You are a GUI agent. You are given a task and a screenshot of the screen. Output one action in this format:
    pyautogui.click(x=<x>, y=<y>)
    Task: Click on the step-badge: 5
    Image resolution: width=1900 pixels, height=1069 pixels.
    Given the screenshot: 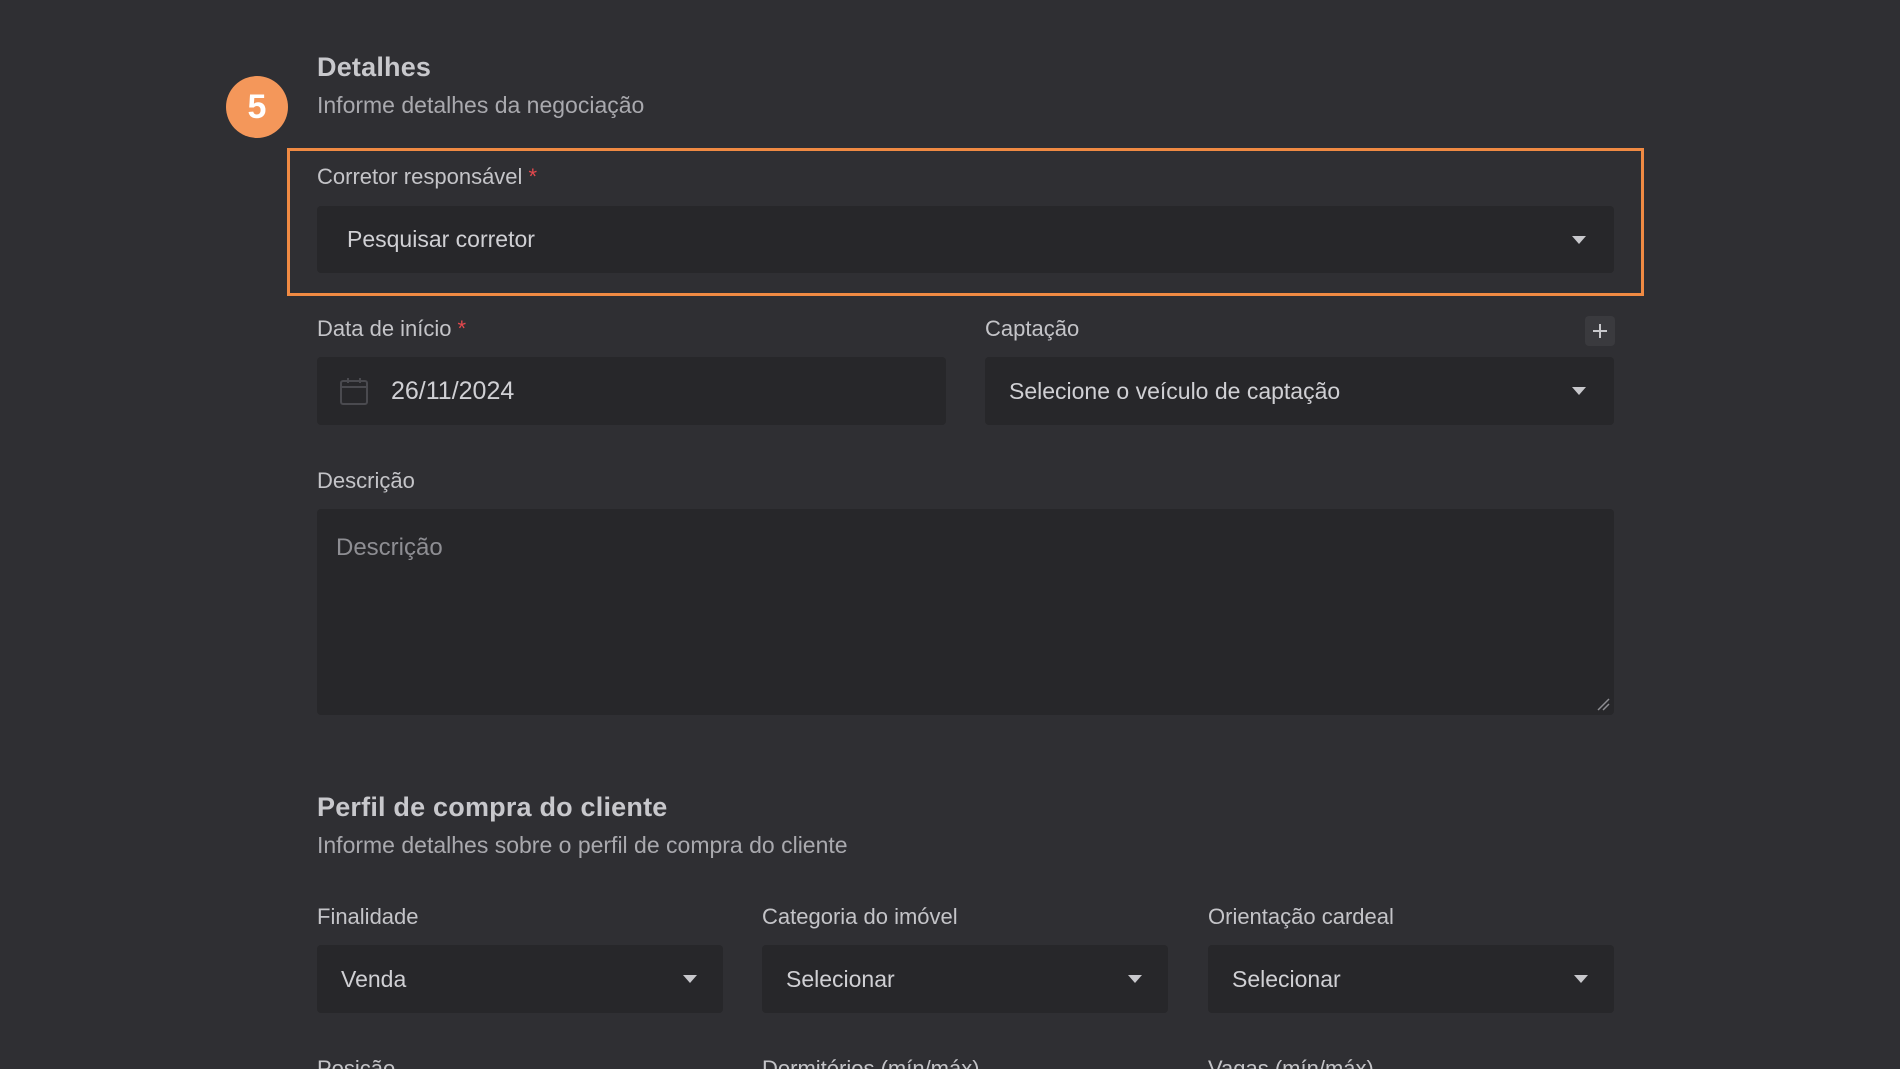 What is the action you would take?
    pyautogui.click(x=257, y=107)
    